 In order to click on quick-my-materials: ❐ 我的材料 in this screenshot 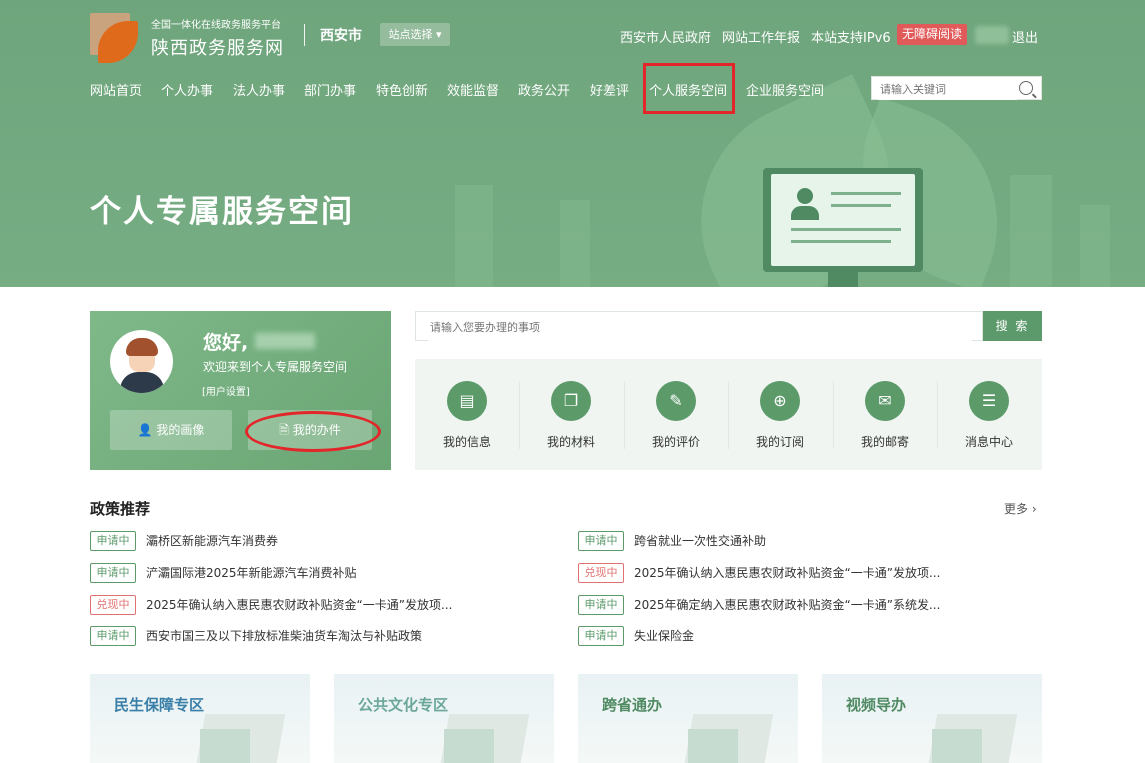, I will do `click(571, 414)`.